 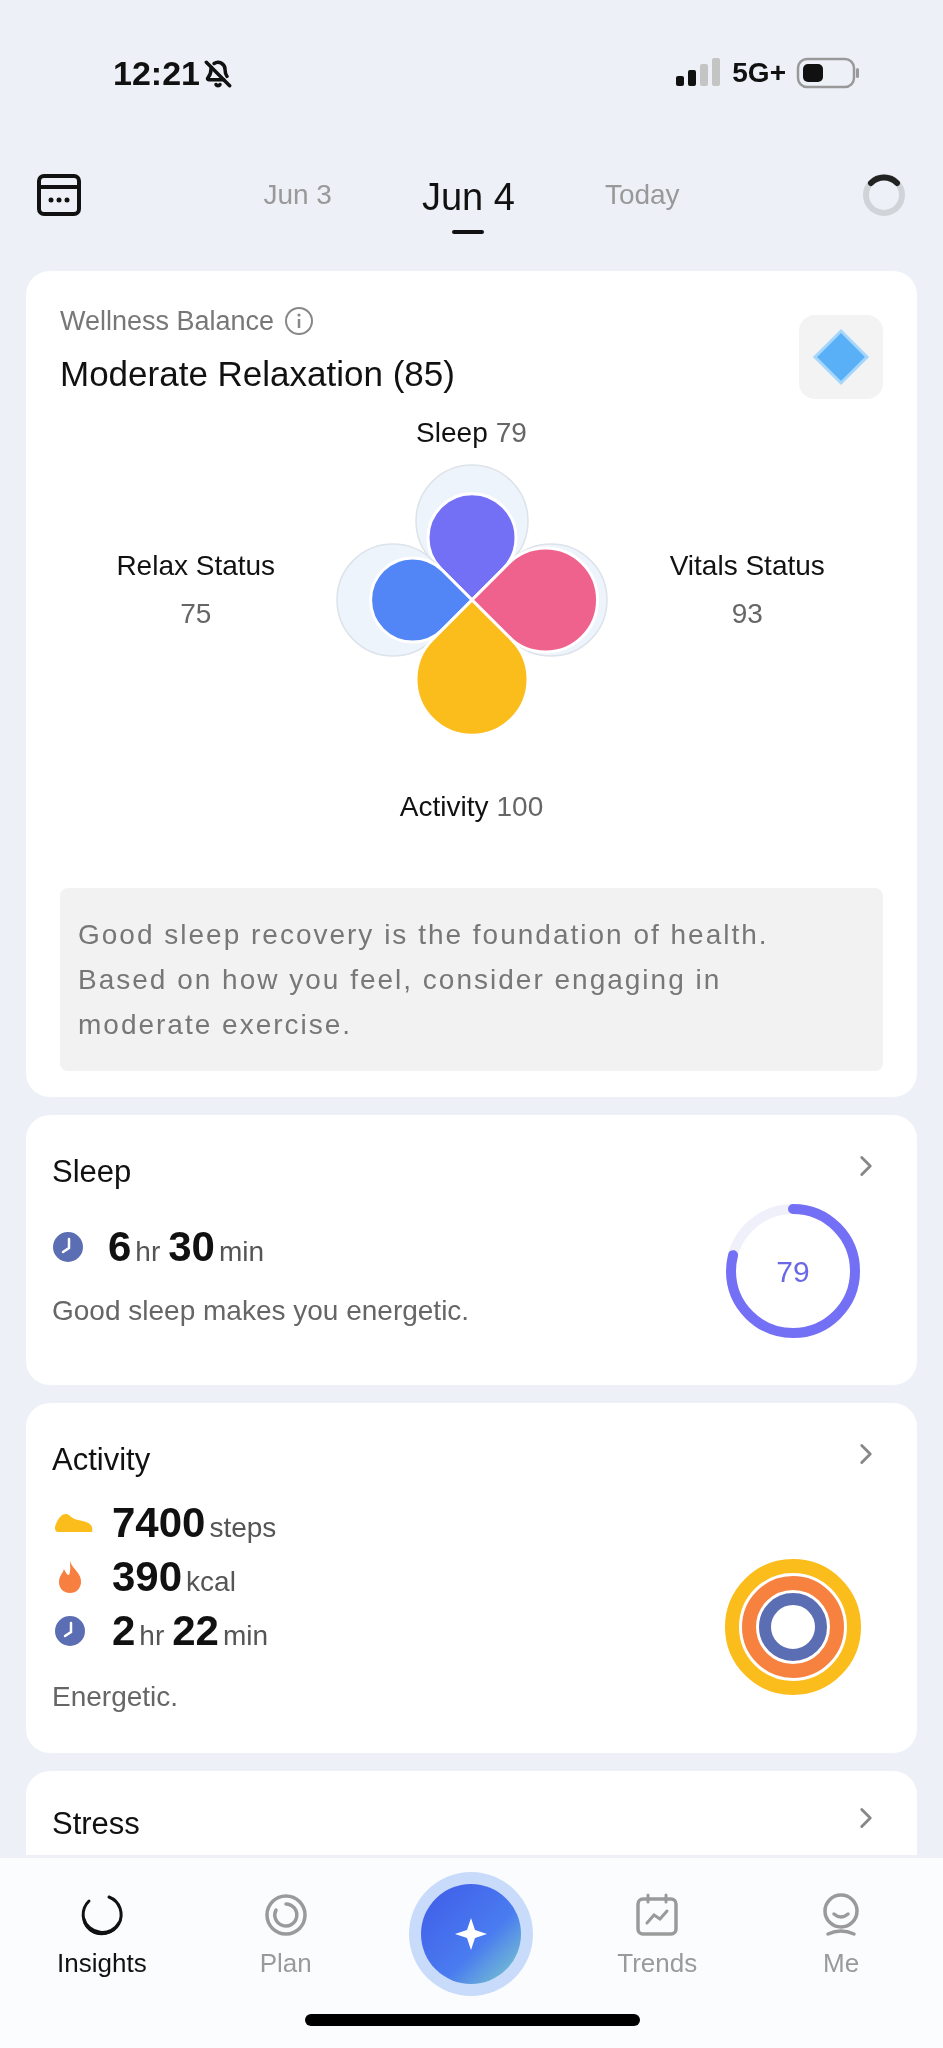 What do you see at coordinates (243, 1527) in the screenshot?
I see `metric-unit: steps` at bounding box center [243, 1527].